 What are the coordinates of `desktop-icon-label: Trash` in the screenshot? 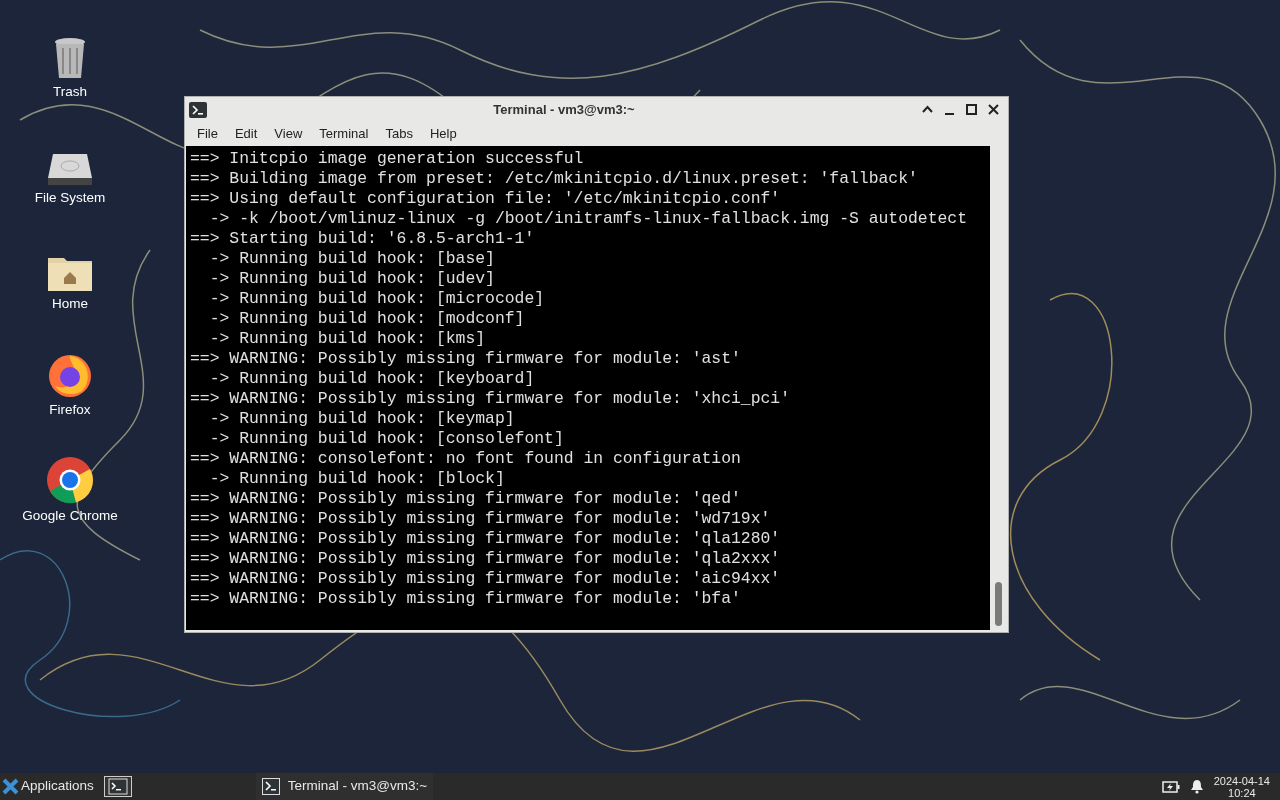 It's located at (70, 91).